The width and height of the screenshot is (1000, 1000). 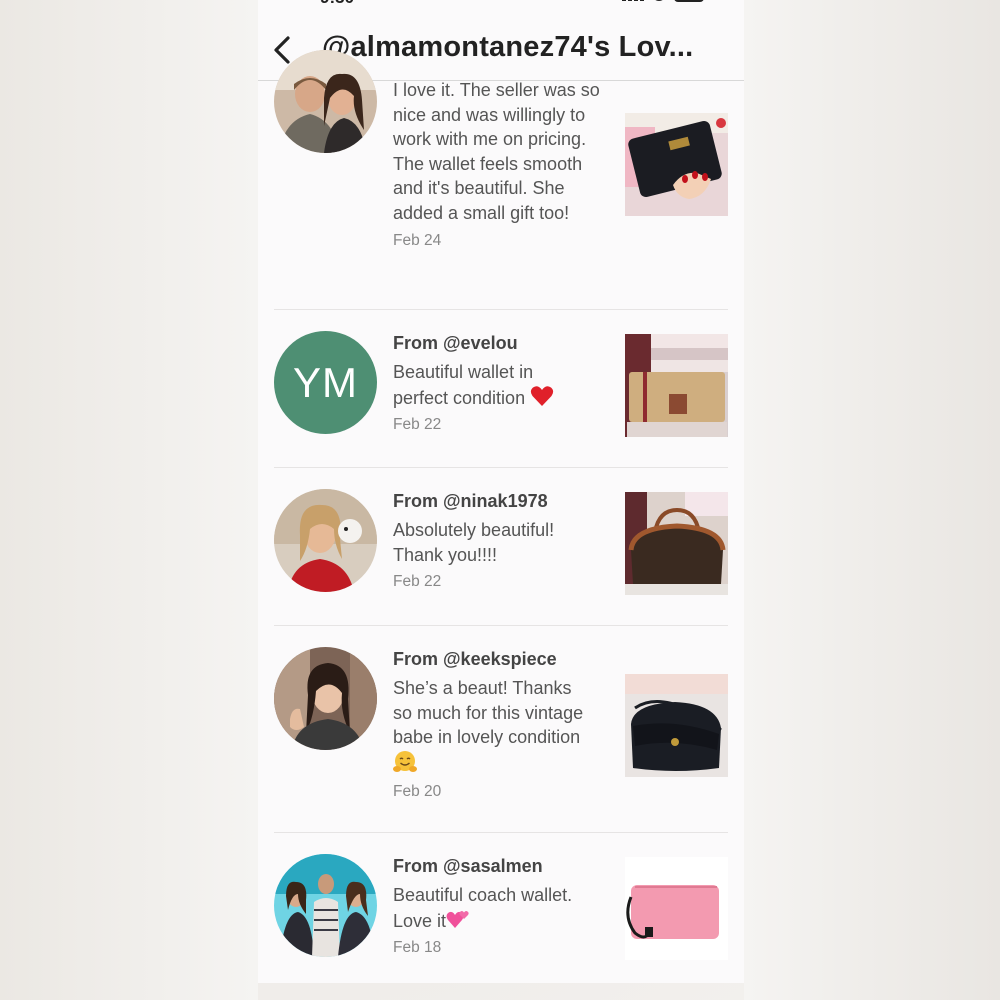 I want to click on review-text: Beautiful wallet in perfect condition, so click(x=463, y=385).